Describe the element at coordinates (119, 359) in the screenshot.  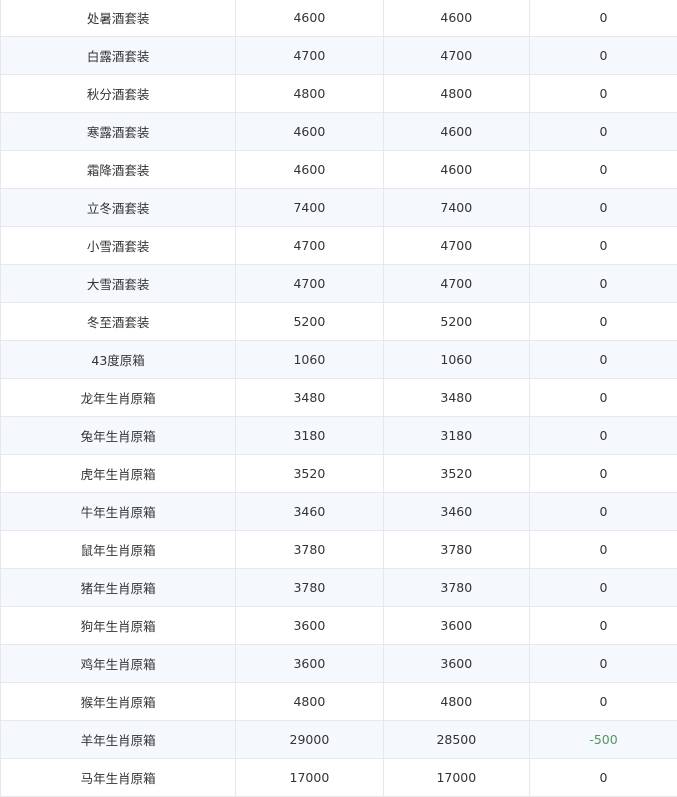
I see `product-name-cell: 43度原箱` at that location.